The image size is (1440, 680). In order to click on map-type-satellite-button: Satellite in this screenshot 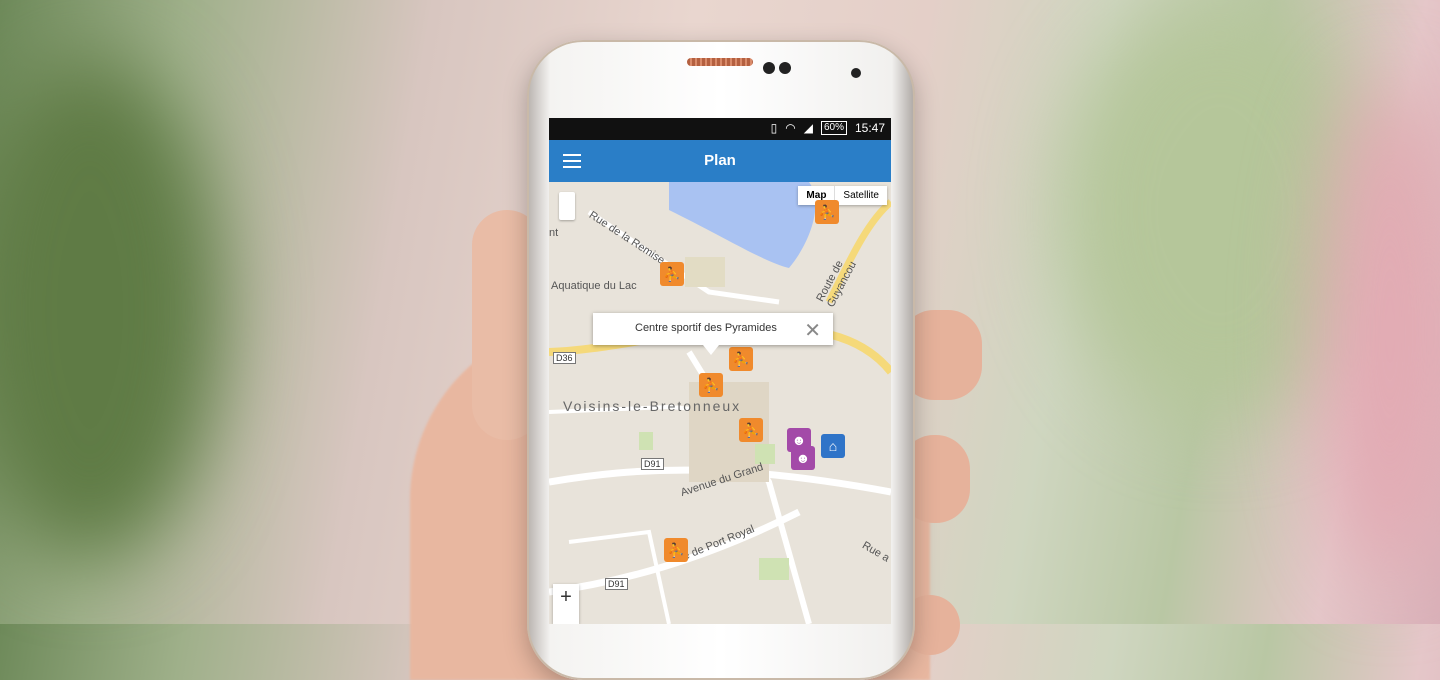, I will do `click(861, 195)`.